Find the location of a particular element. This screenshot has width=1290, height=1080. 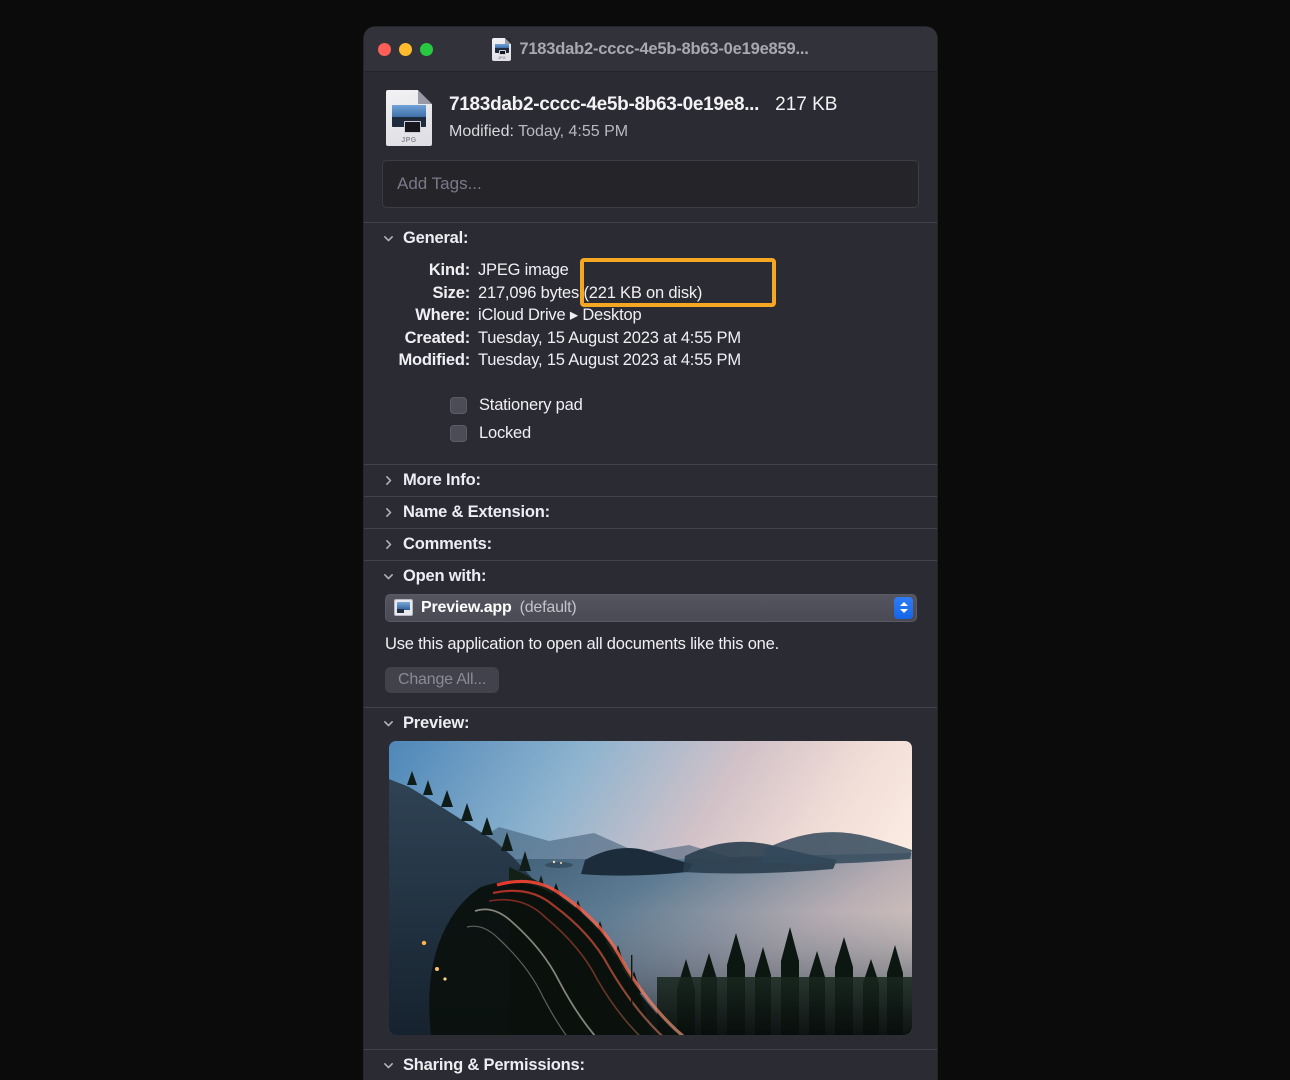

section-title-sharing-permissions: Sharing & Permissions: is located at coordinates (494, 1064).